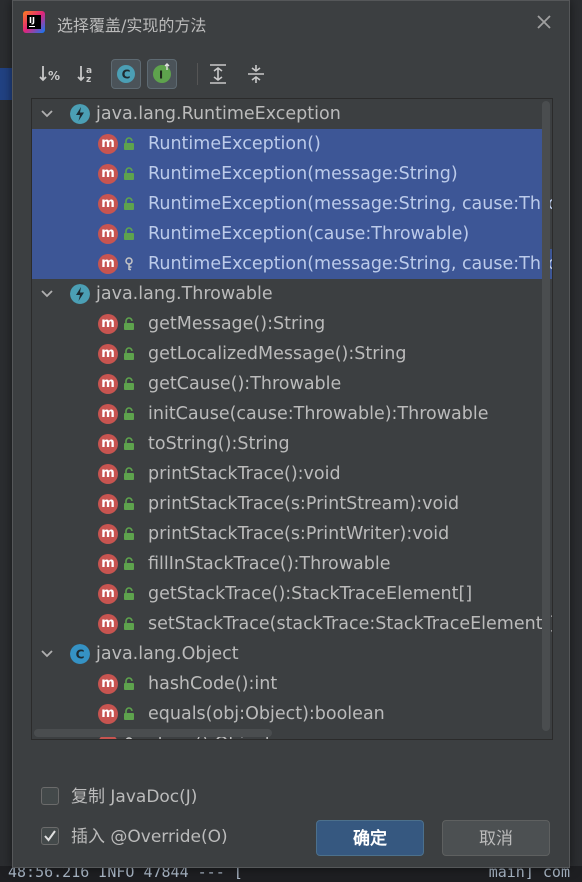  Describe the element at coordinates (287, 684) in the screenshot. I see `method-row: m hashCode():int` at that location.